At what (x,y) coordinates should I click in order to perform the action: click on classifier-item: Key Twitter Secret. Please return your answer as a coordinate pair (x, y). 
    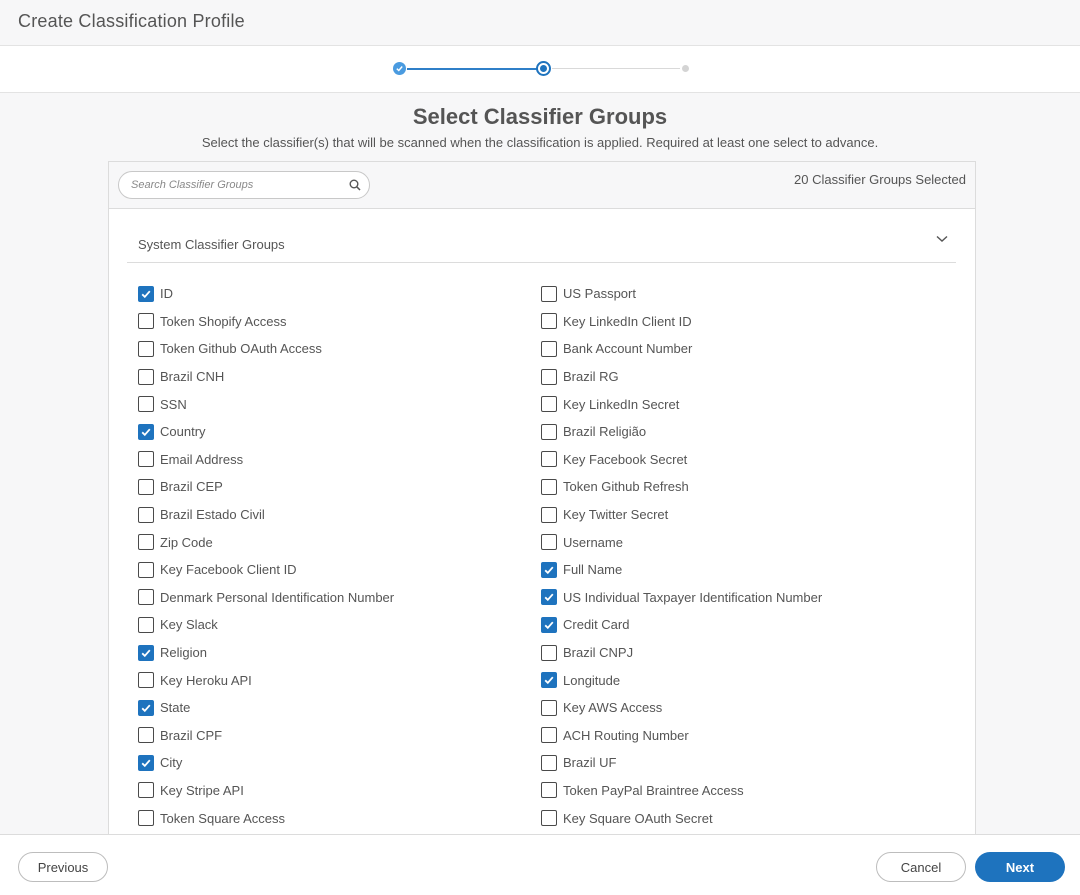
    Looking at the image, I should click on (681, 515).